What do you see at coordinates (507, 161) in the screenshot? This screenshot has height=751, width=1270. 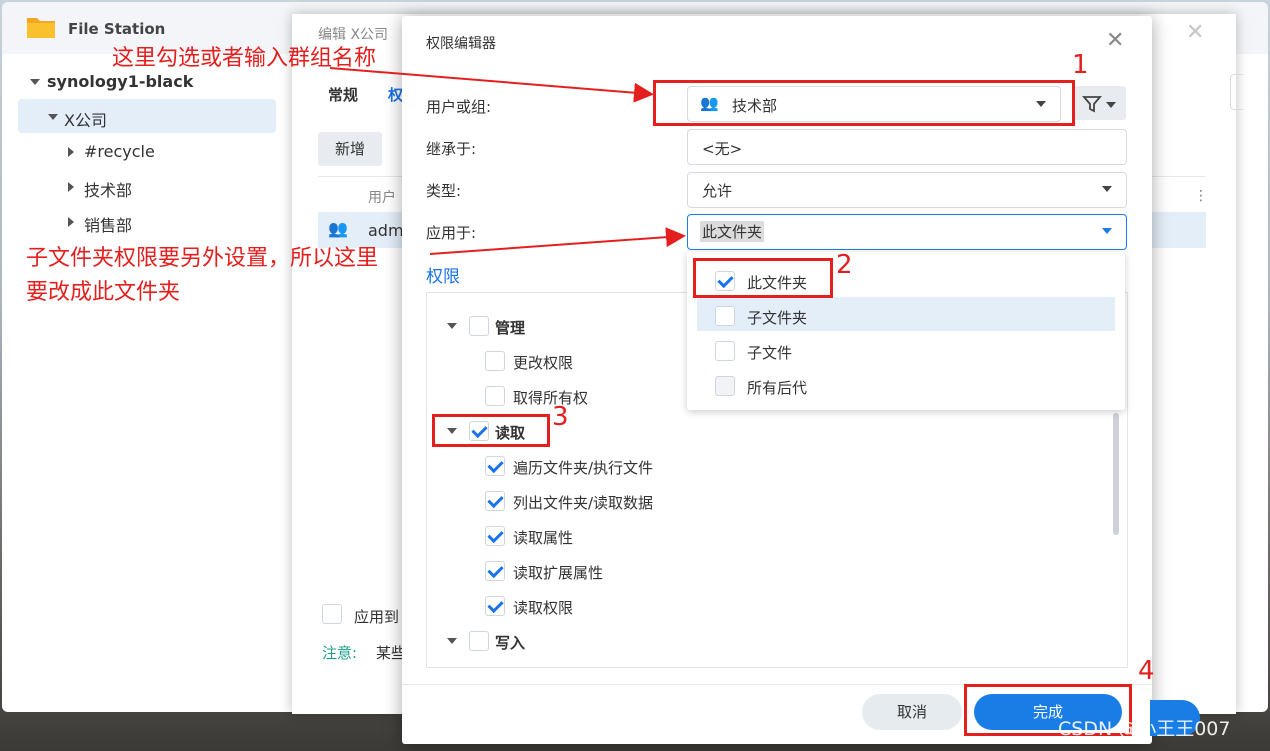 I see `annotation-arrows` at bounding box center [507, 161].